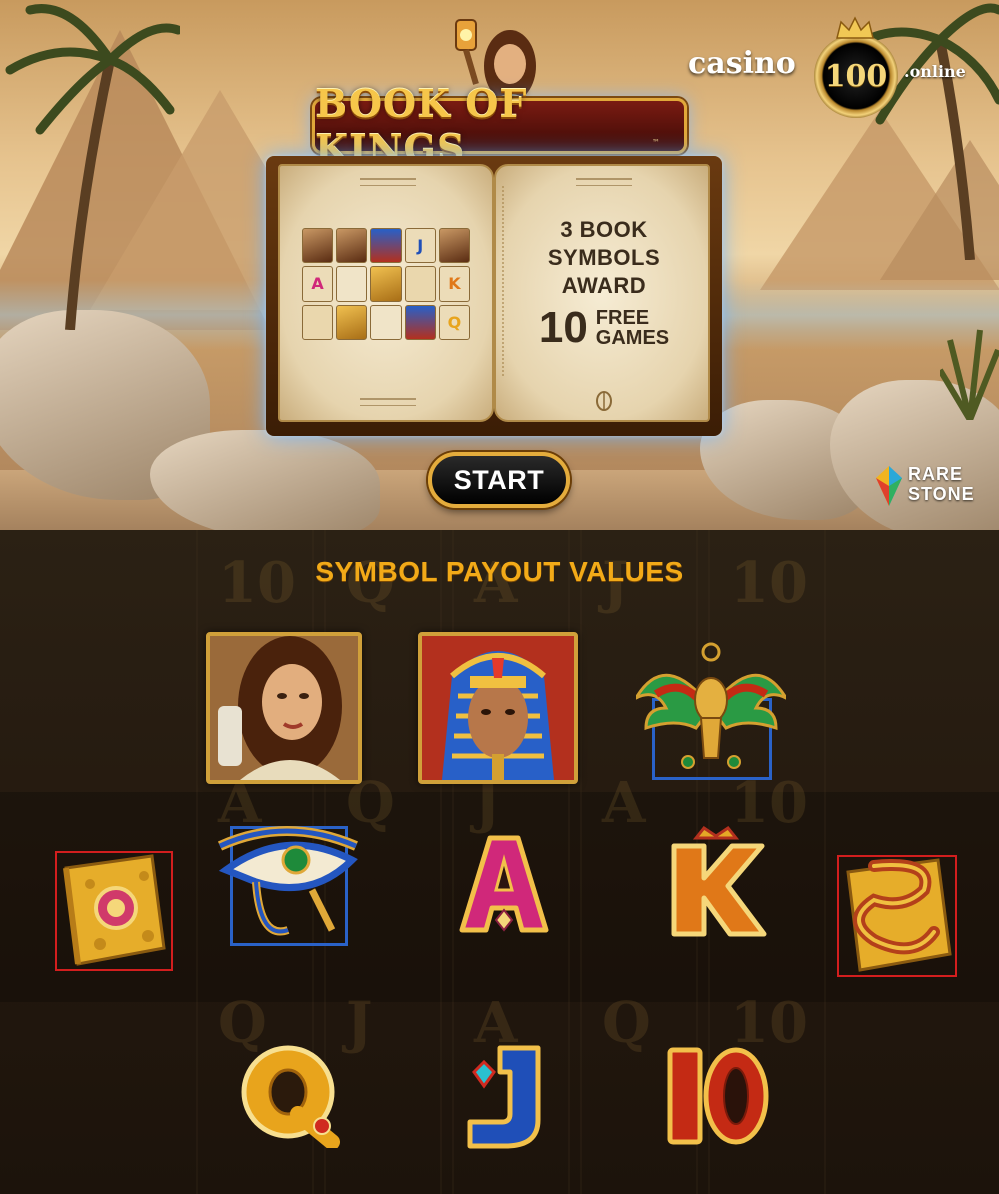  What do you see at coordinates (936, 474) in the screenshot?
I see `provider-line: RARE` at bounding box center [936, 474].